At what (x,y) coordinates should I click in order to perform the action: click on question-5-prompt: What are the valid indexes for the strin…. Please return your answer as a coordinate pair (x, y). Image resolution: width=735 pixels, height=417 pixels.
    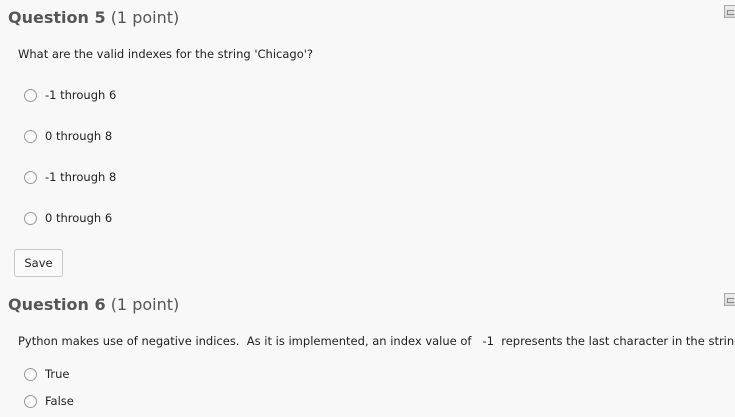
    Looking at the image, I should click on (165, 54).